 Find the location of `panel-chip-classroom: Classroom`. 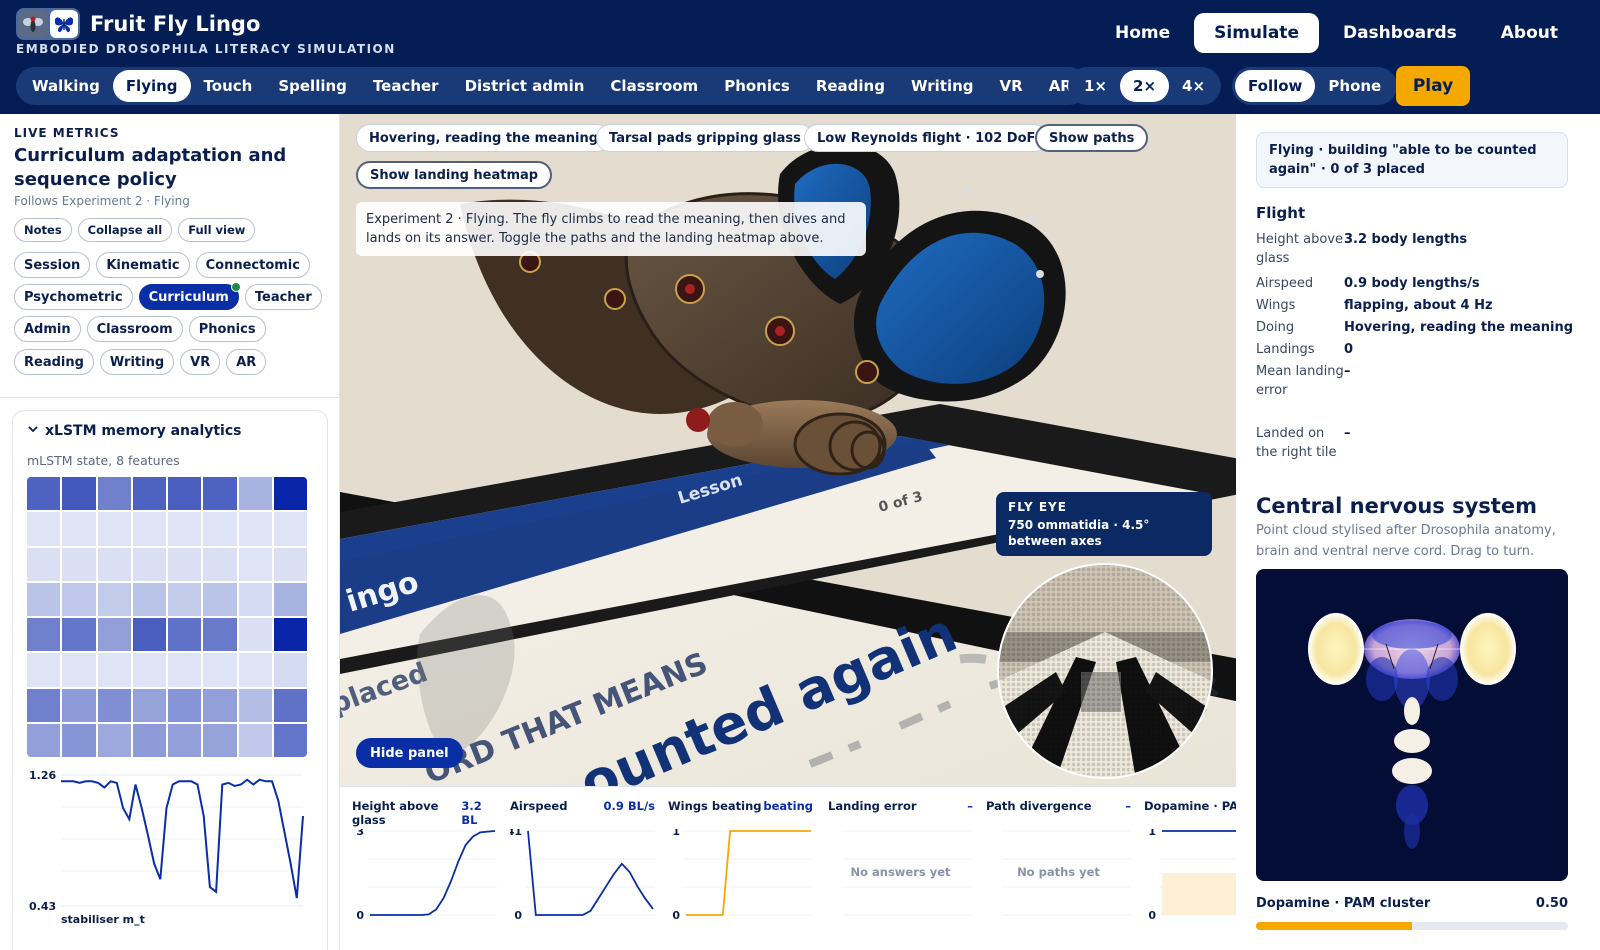

panel-chip-classroom: Classroom is located at coordinates (134, 329).